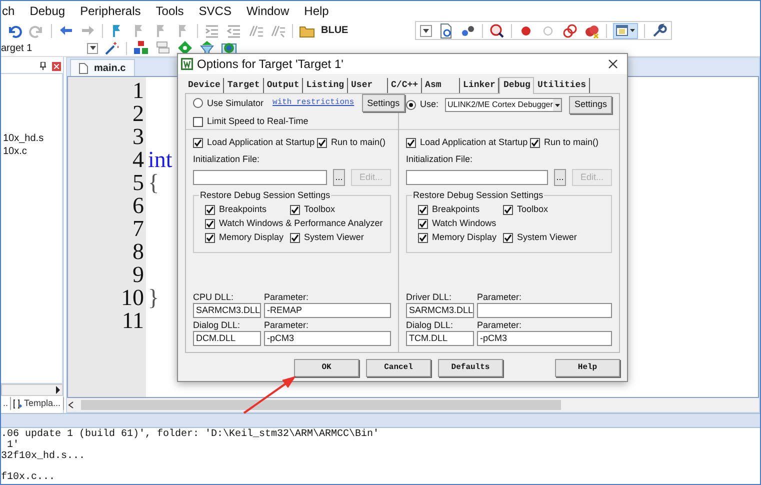 This screenshot has height=485, width=761. Describe the element at coordinates (31, 138) in the screenshot. I see `file-item: 10x_hd.s` at that location.